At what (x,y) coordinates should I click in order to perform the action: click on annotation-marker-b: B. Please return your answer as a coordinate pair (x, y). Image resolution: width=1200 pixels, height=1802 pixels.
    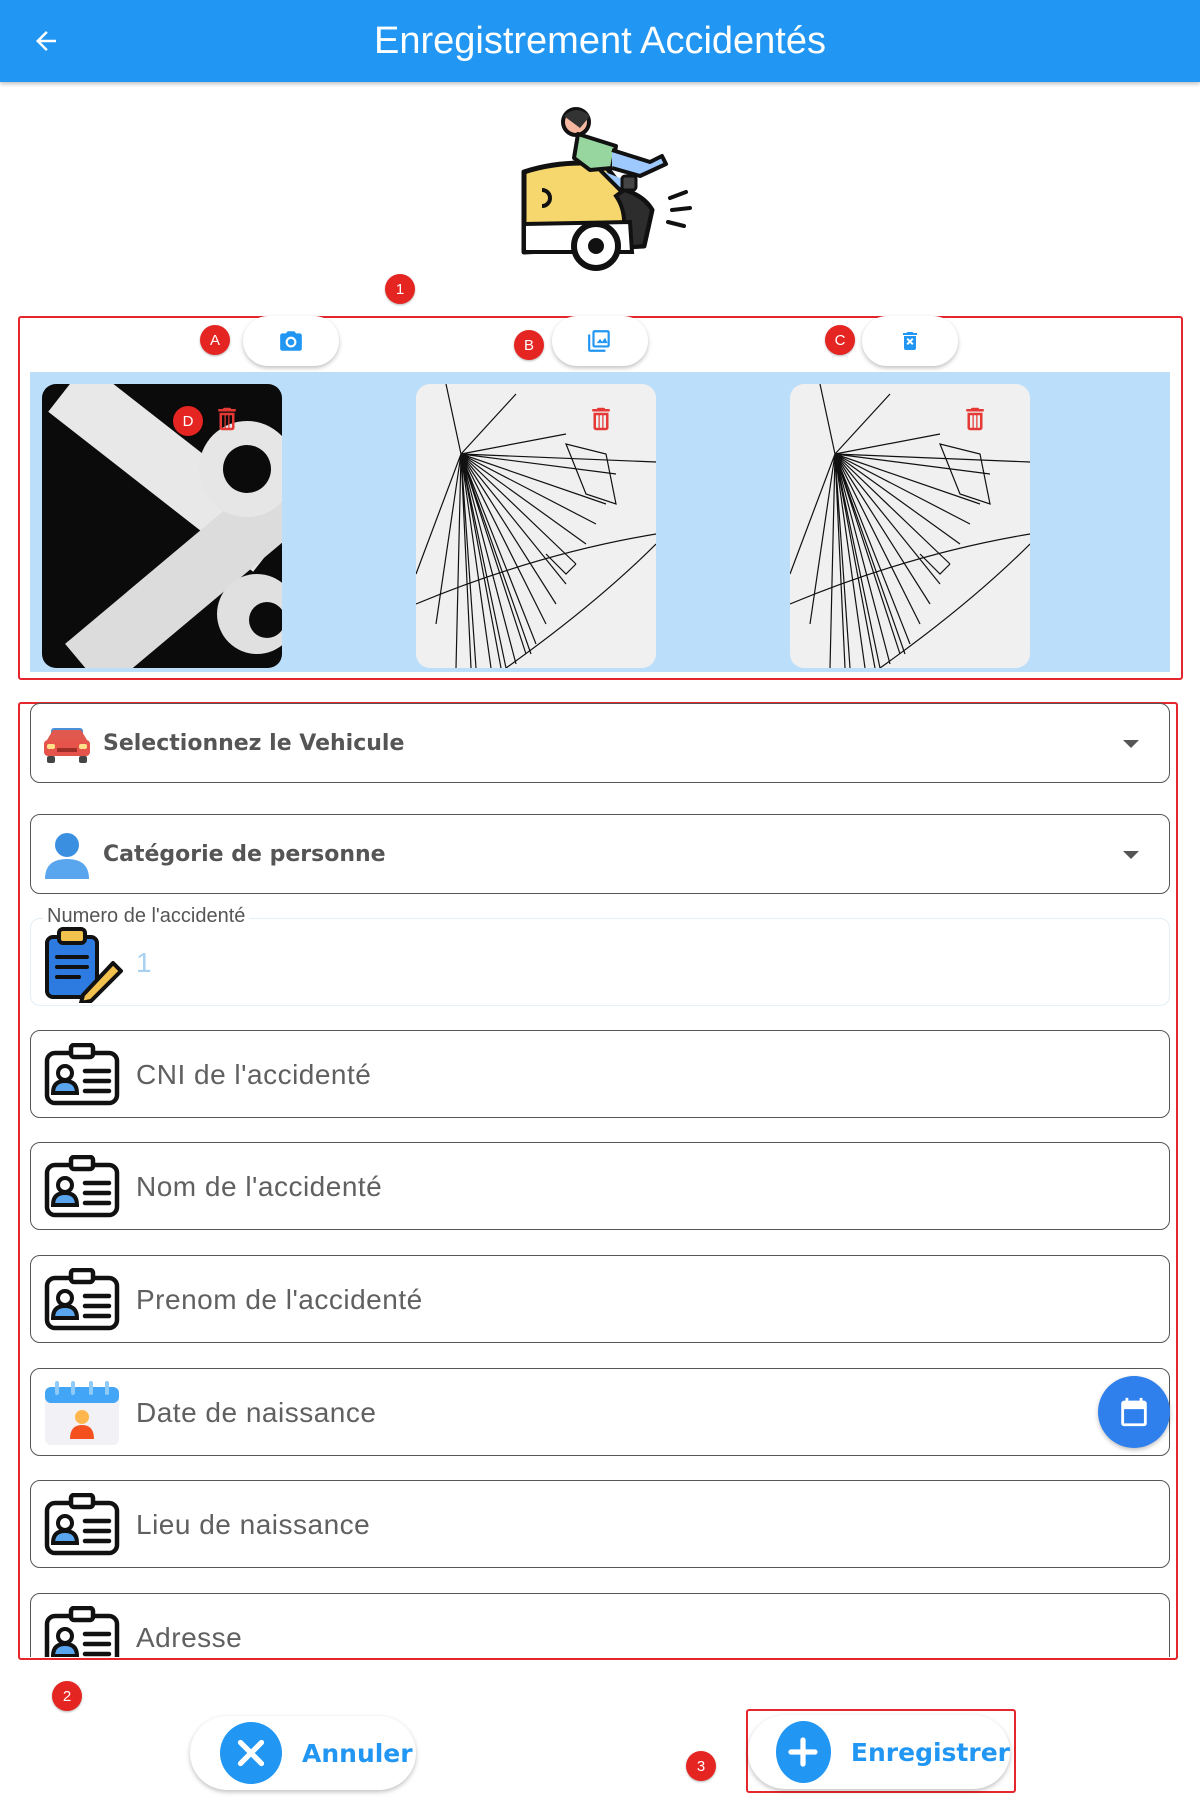
    Looking at the image, I should click on (529, 345).